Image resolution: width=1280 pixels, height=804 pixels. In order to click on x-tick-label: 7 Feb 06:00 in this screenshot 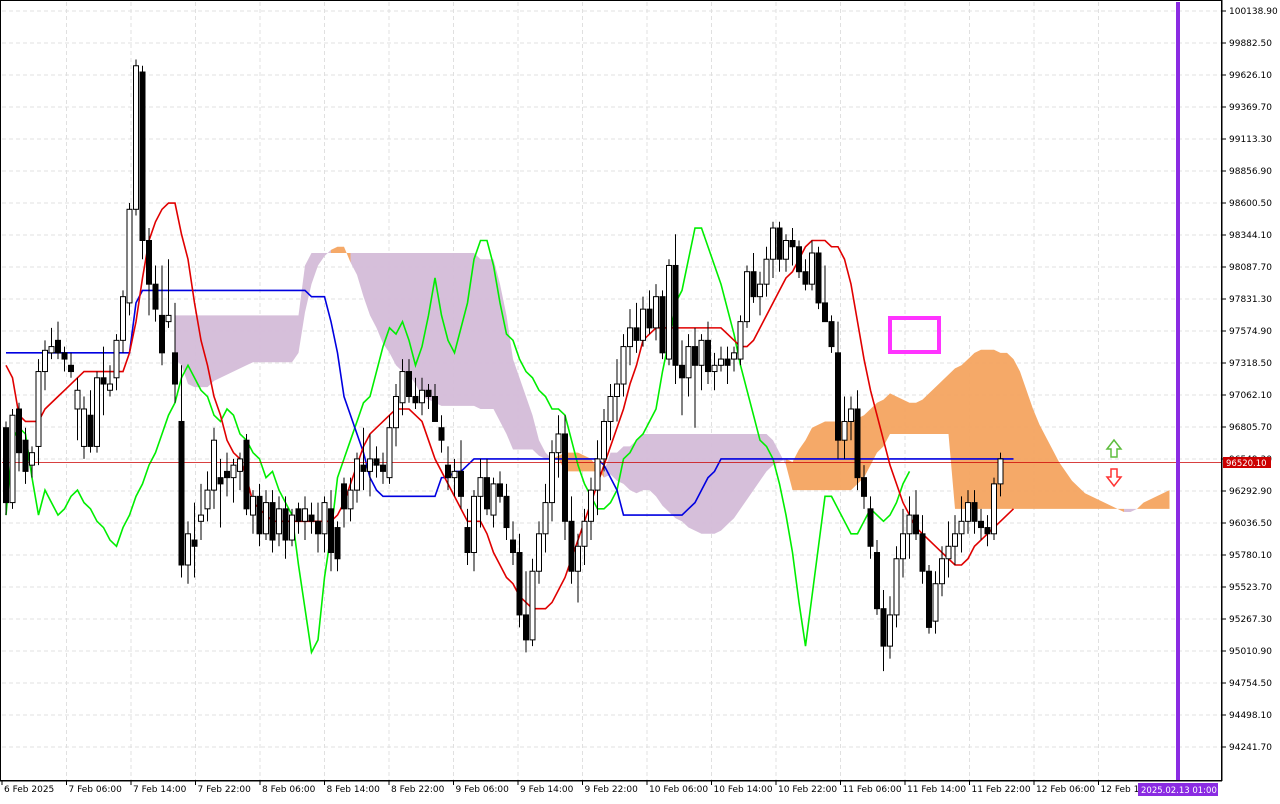, I will do `click(96, 790)`.